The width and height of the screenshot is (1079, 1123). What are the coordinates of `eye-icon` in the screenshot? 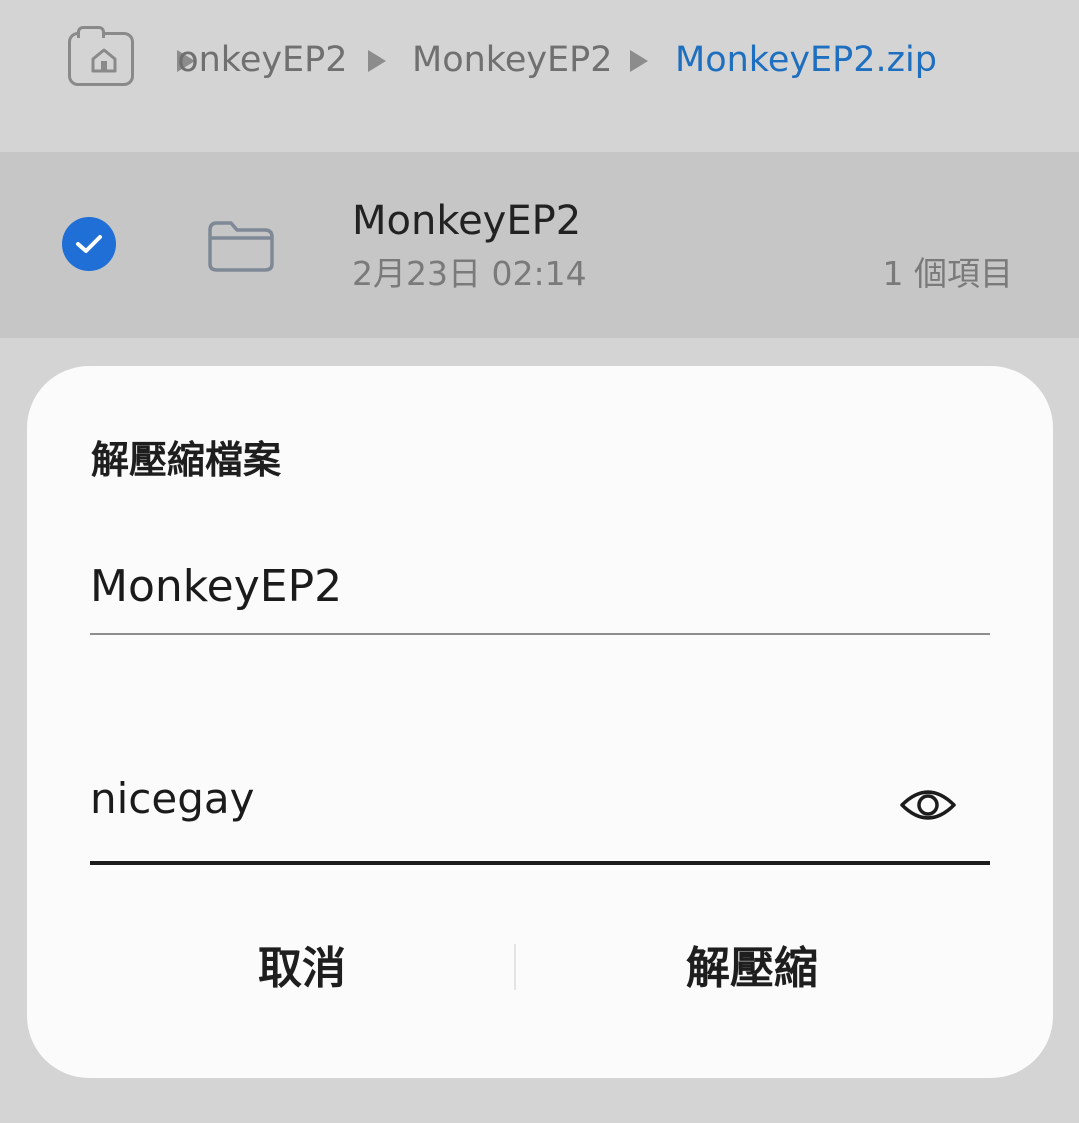 It's located at (928, 805).